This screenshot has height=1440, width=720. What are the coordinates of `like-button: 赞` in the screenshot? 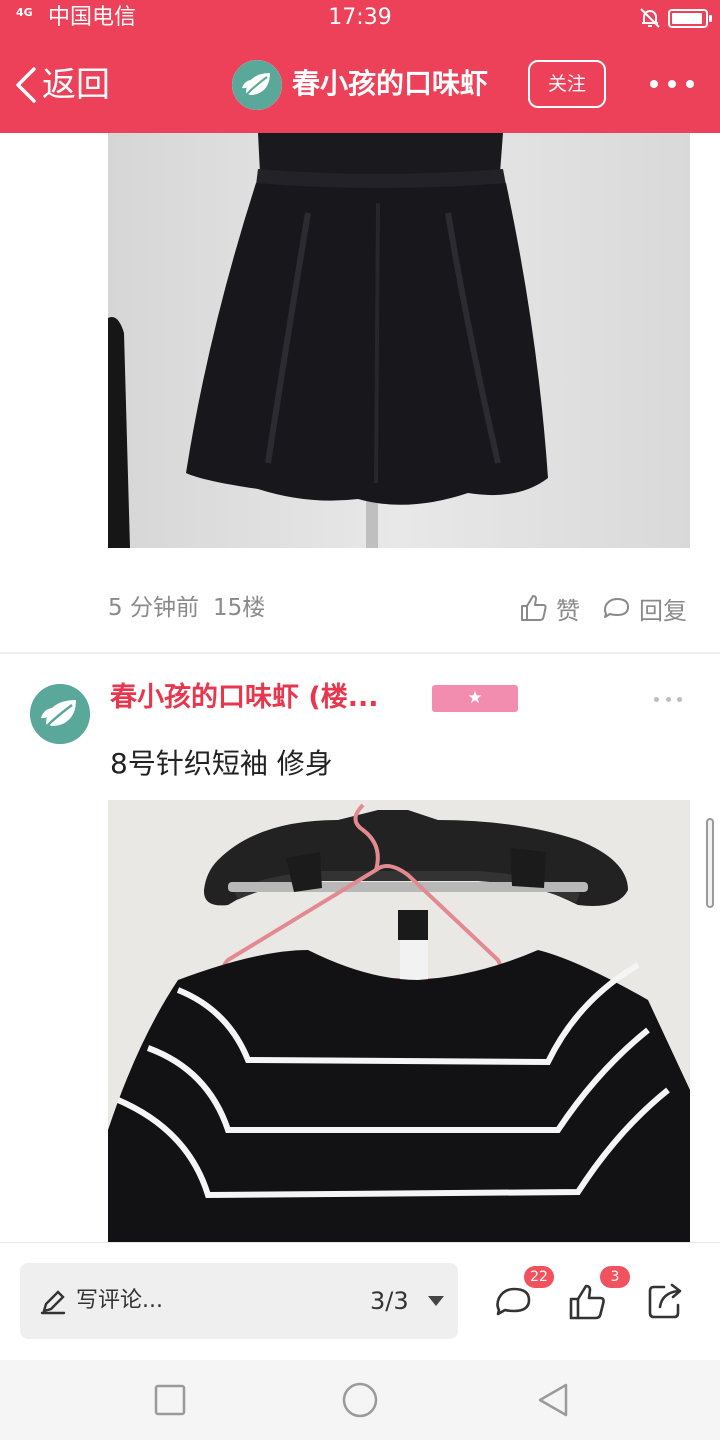 It's located at (549, 608).